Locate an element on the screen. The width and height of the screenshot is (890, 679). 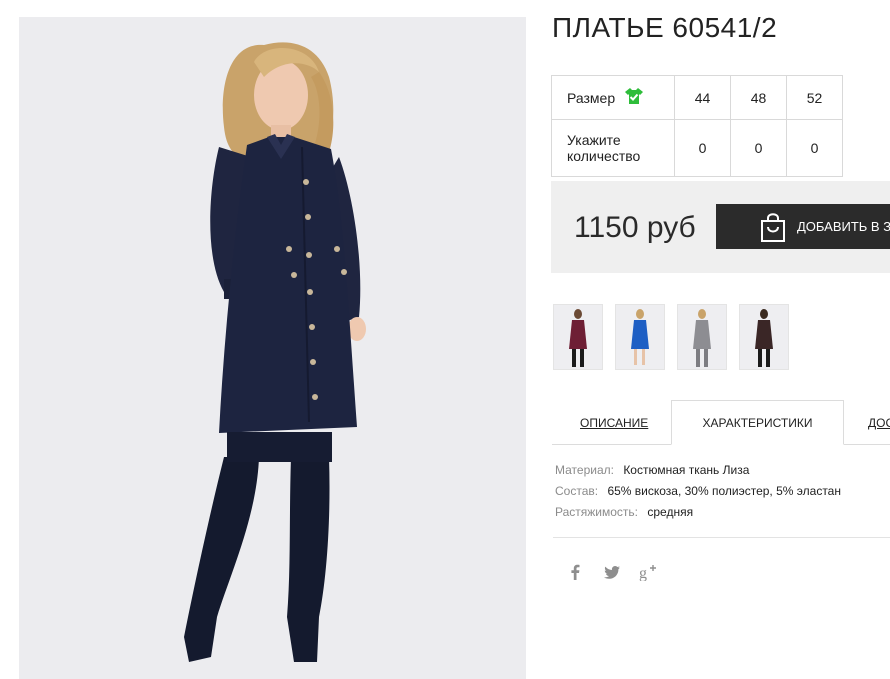
quantity-input-44: 0 is located at coordinates (702, 148).